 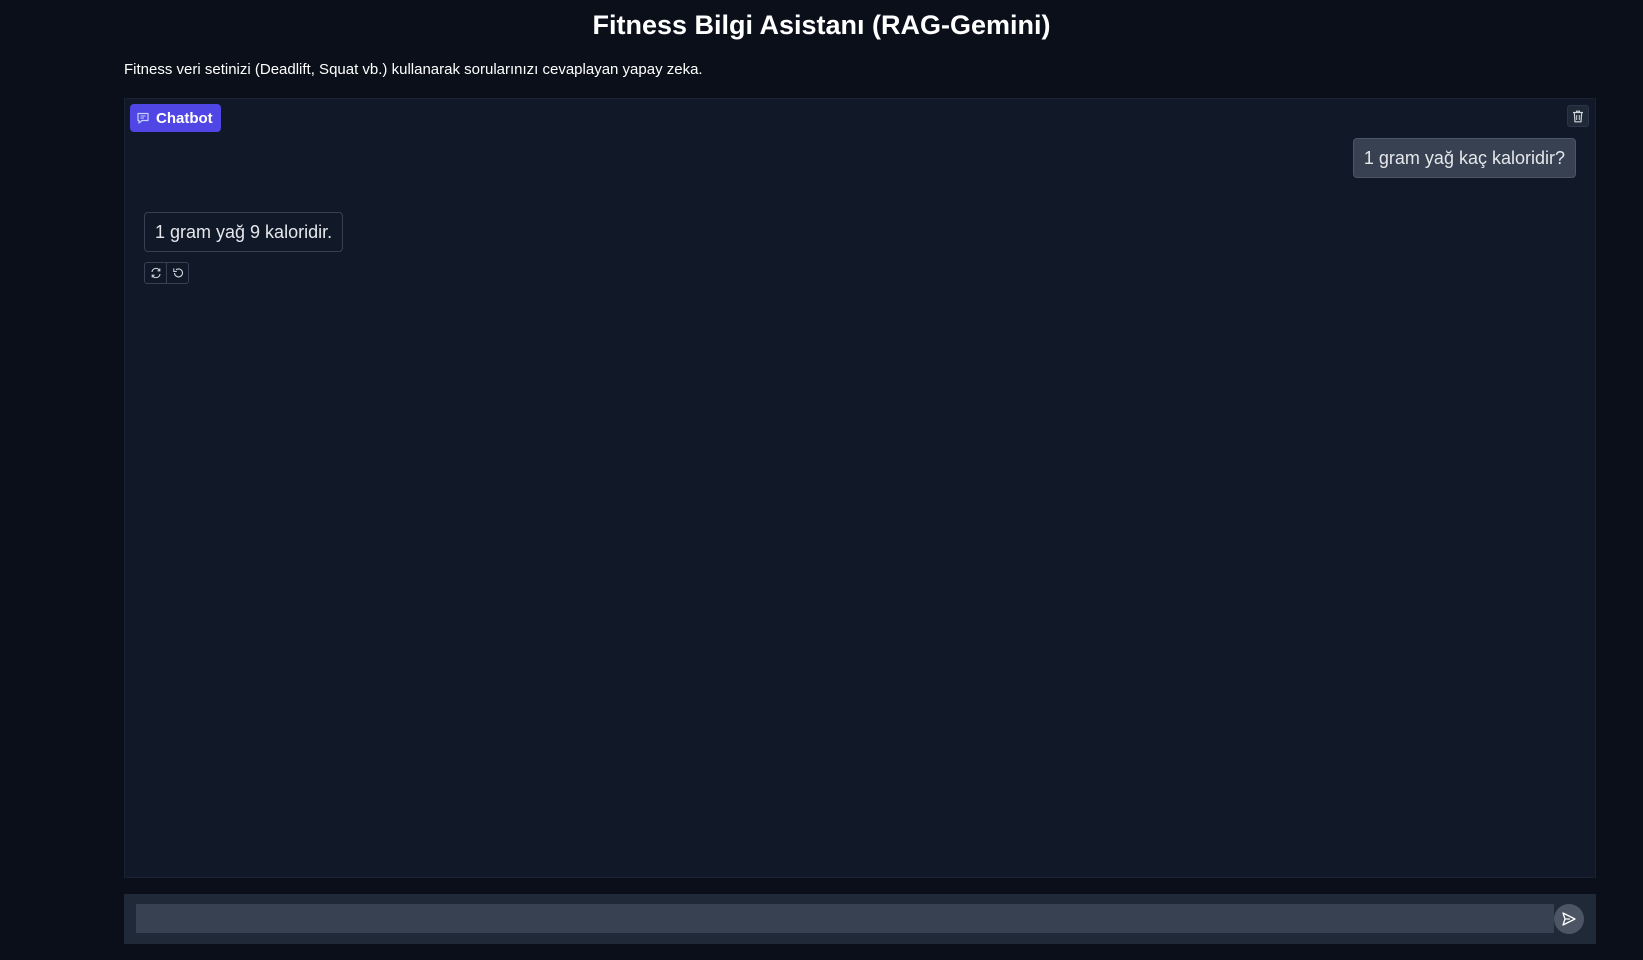 I want to click on send-icon, so click(x=1569, y=919).